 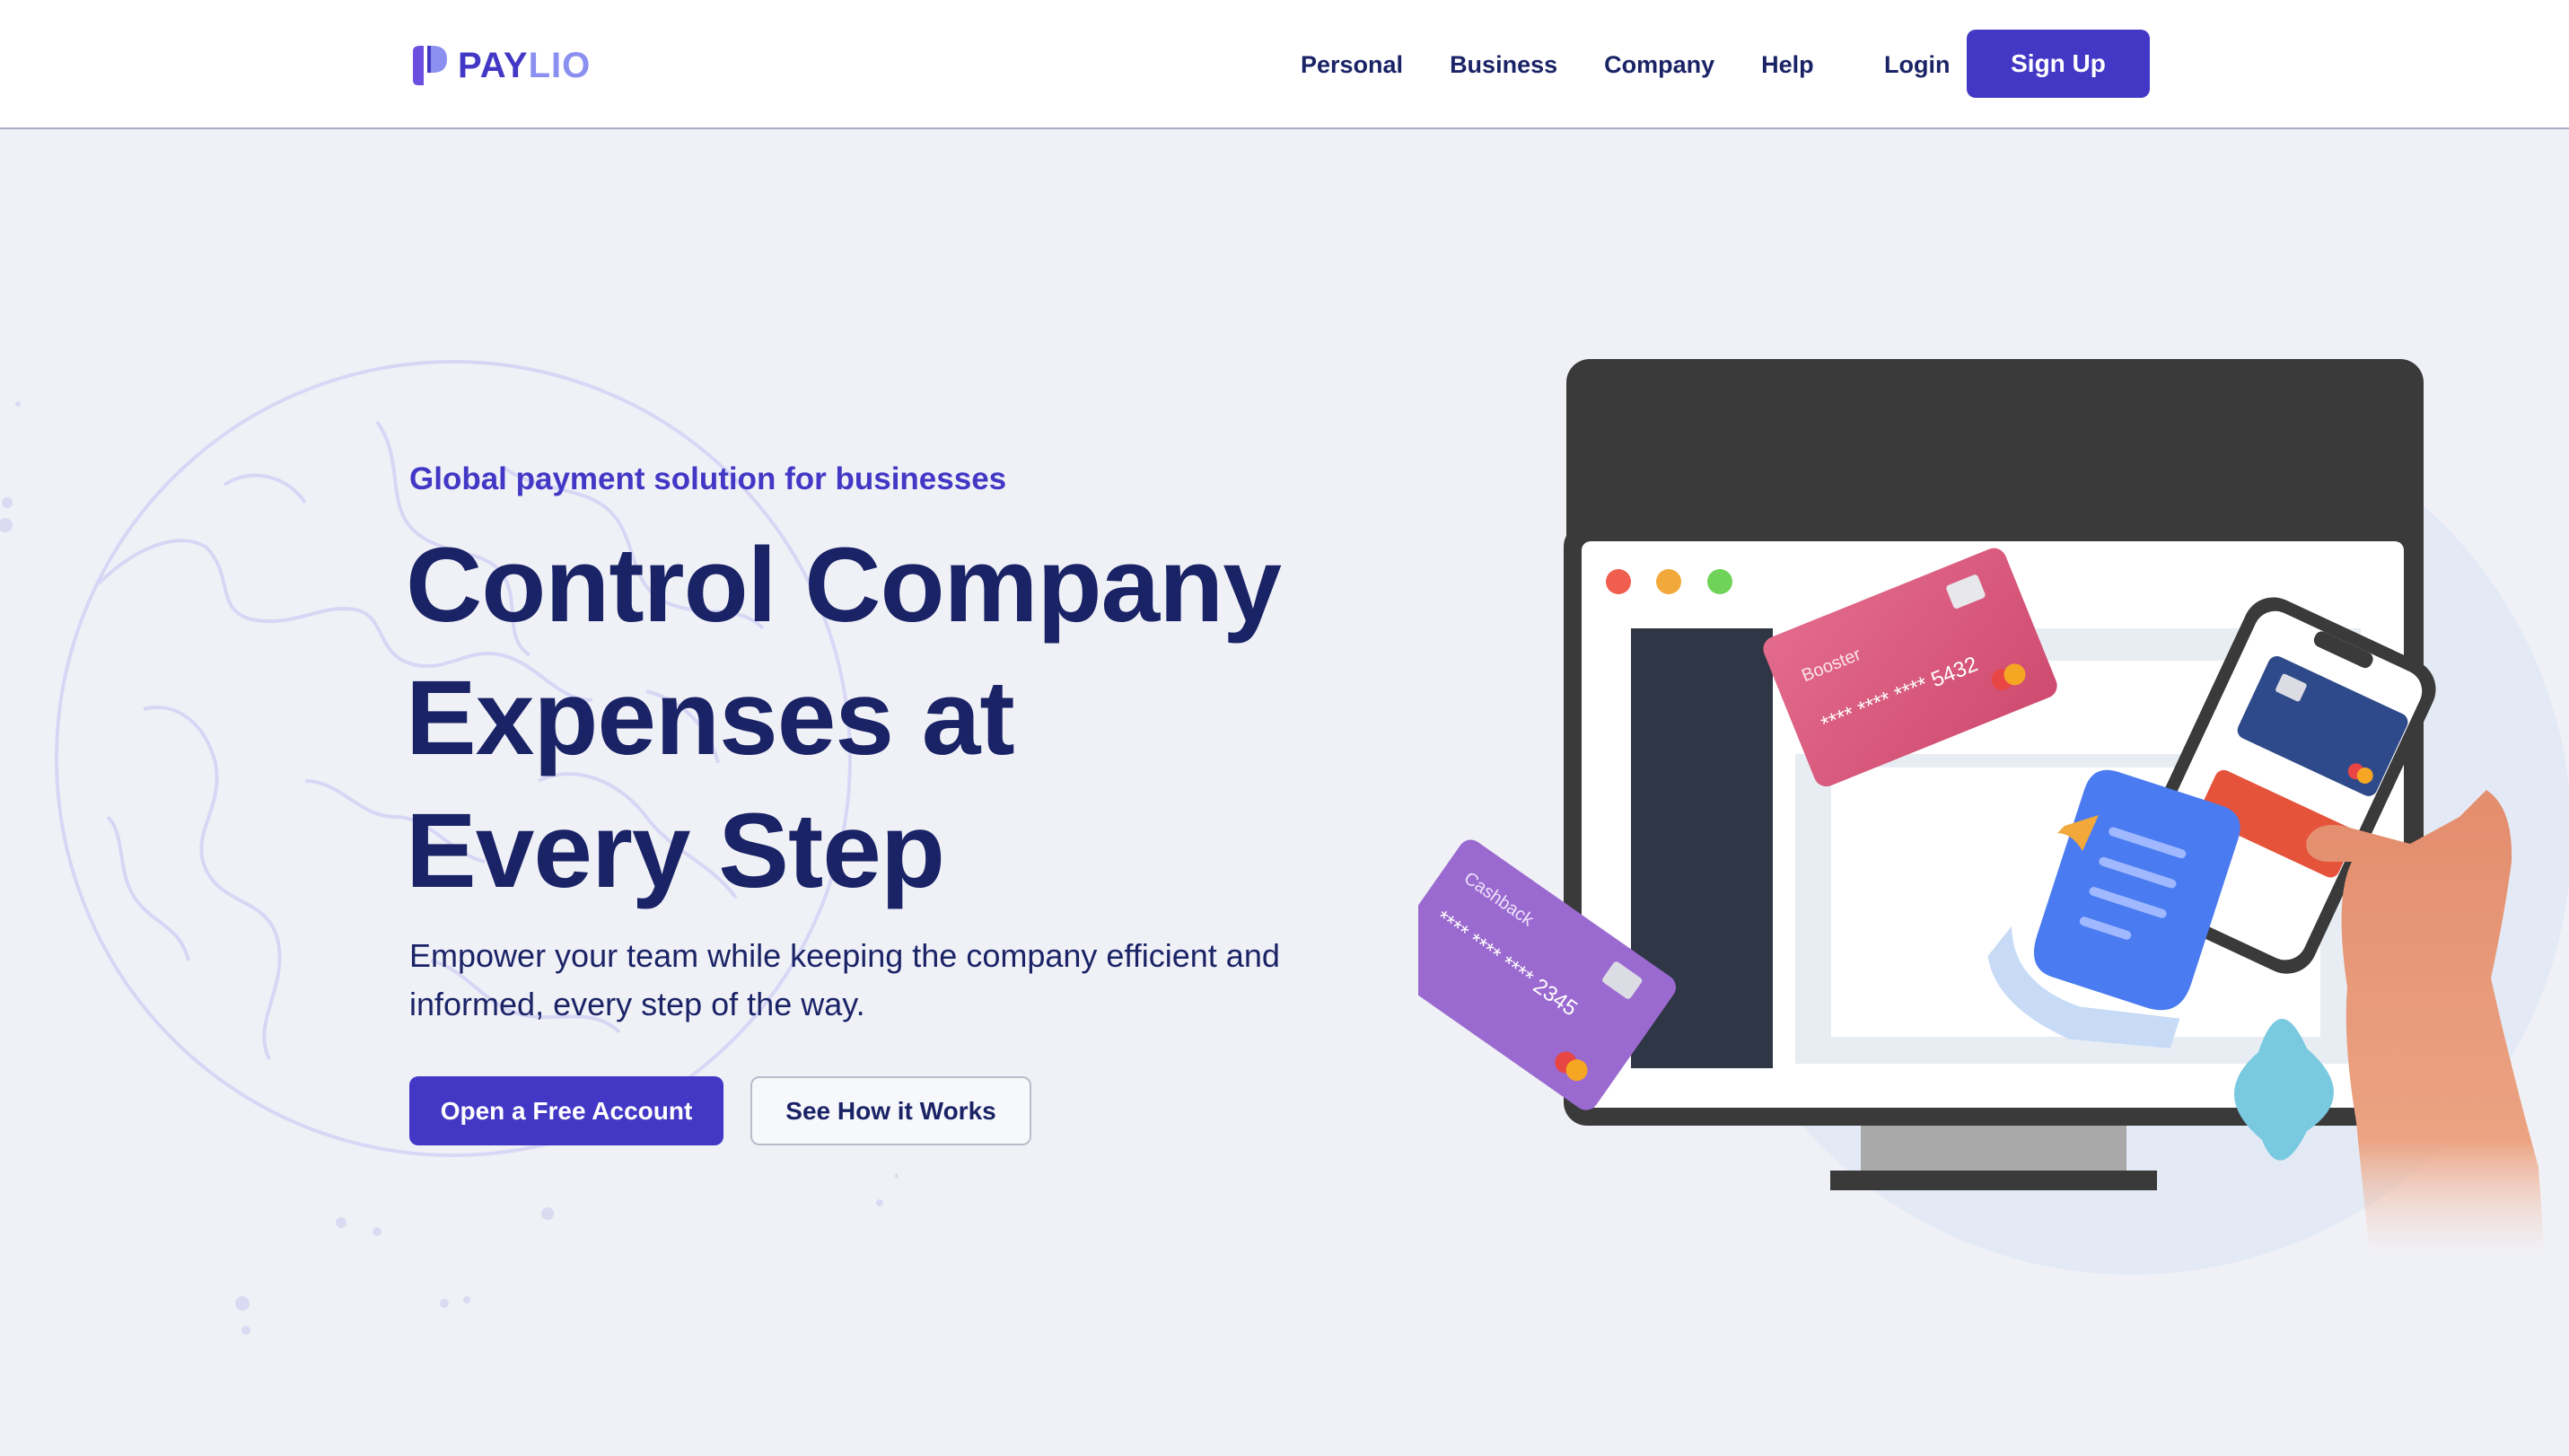 I want to click on hero-headline: Control Company Expenses at Every Step, so click(x=899, y=718).